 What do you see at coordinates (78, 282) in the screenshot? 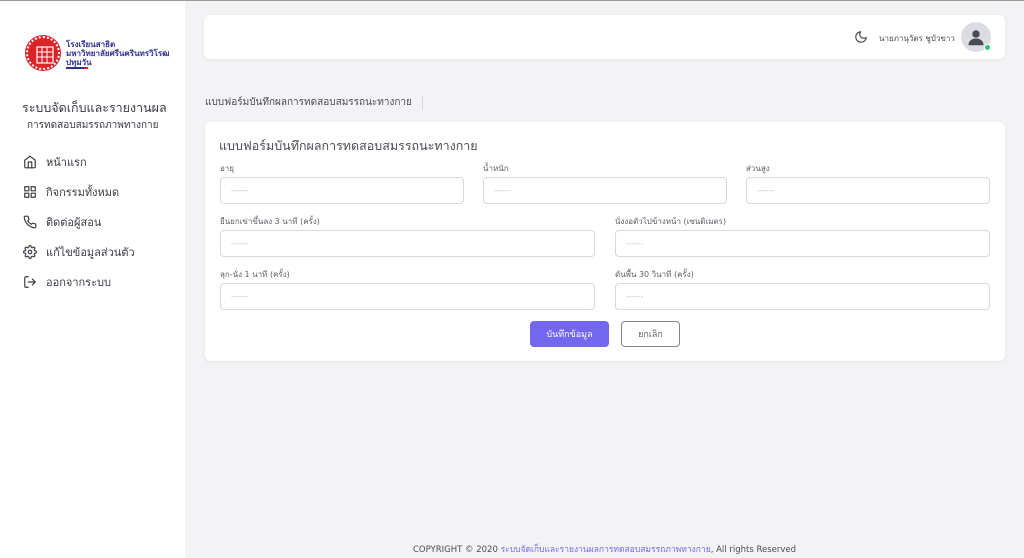
I see `sidebar-item-label: ออกจากระบบ` at bounding box center [78, 282].